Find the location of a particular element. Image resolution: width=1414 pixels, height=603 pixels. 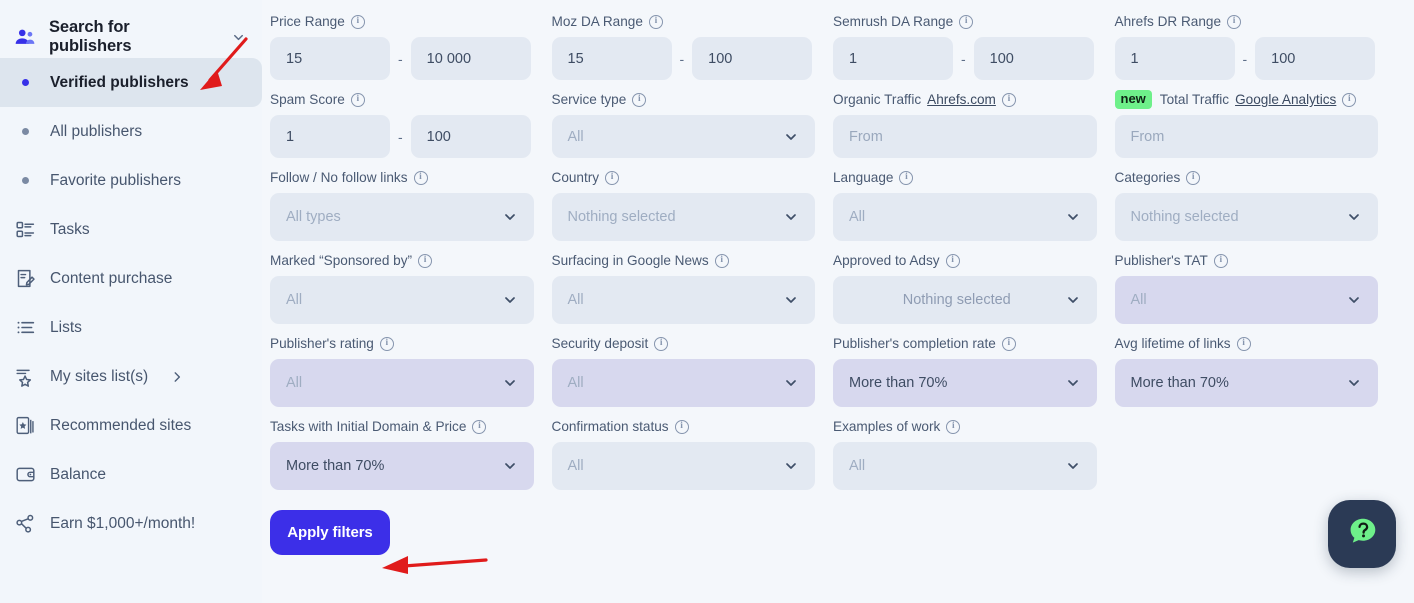

security-deposit-select: All is located at coordinates (683, 383).